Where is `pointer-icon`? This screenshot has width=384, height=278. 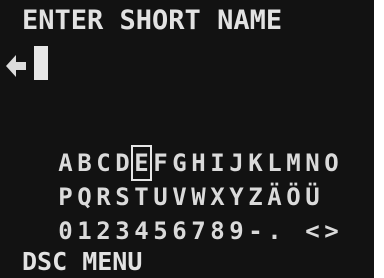
pointer-icon is located at coordinates (16, 66).